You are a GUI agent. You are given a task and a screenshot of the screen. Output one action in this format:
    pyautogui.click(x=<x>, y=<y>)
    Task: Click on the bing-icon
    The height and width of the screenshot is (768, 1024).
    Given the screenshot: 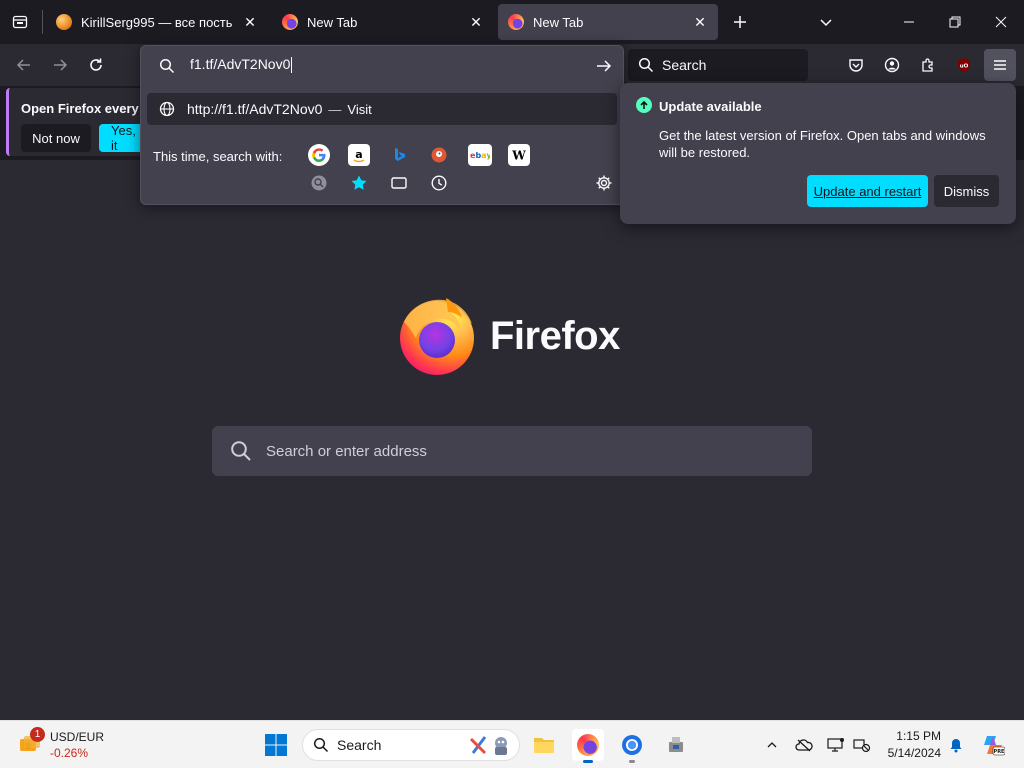 What is the action you would take?
    pyautogui.click(x=399, y=155)
    